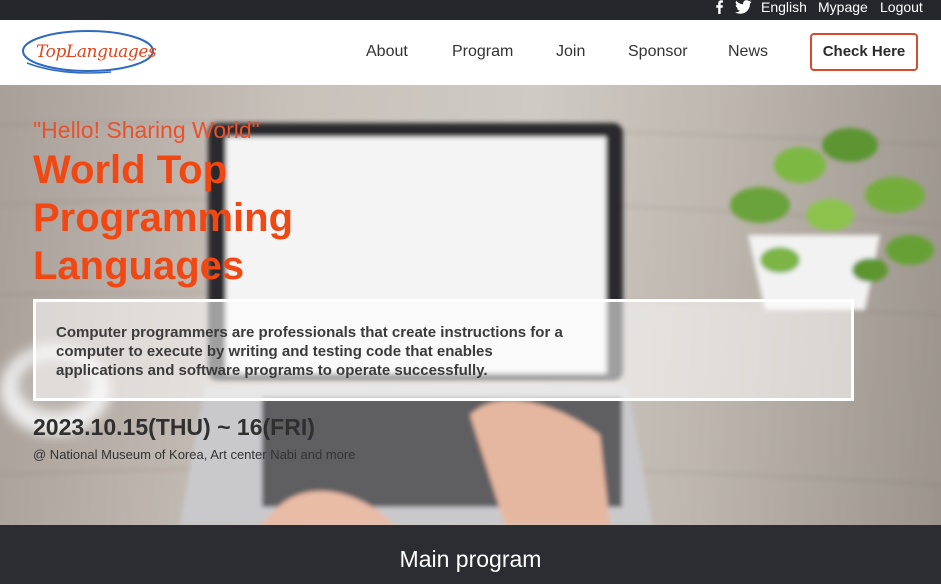  I want to click on hero-title: World Top Programming Languages, so click(163, 218).